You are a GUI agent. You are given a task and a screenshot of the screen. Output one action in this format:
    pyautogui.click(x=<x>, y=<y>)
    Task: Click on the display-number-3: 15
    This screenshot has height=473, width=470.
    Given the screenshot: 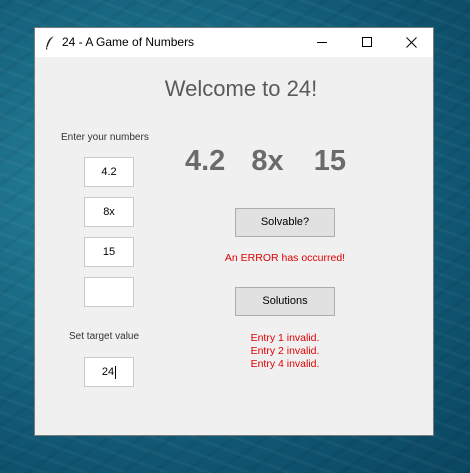 What is the action you would take?
    pyautogui.click(x=329, y=161)
    